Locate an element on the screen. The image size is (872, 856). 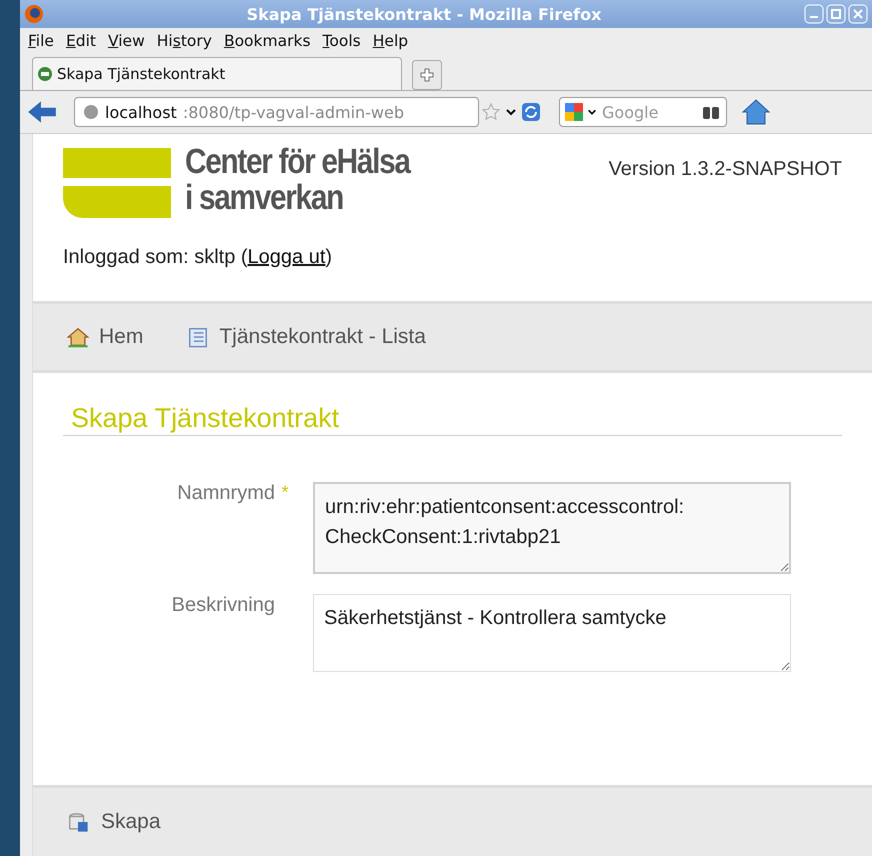
menu-item: Edit is located at coordinates (81, 41).